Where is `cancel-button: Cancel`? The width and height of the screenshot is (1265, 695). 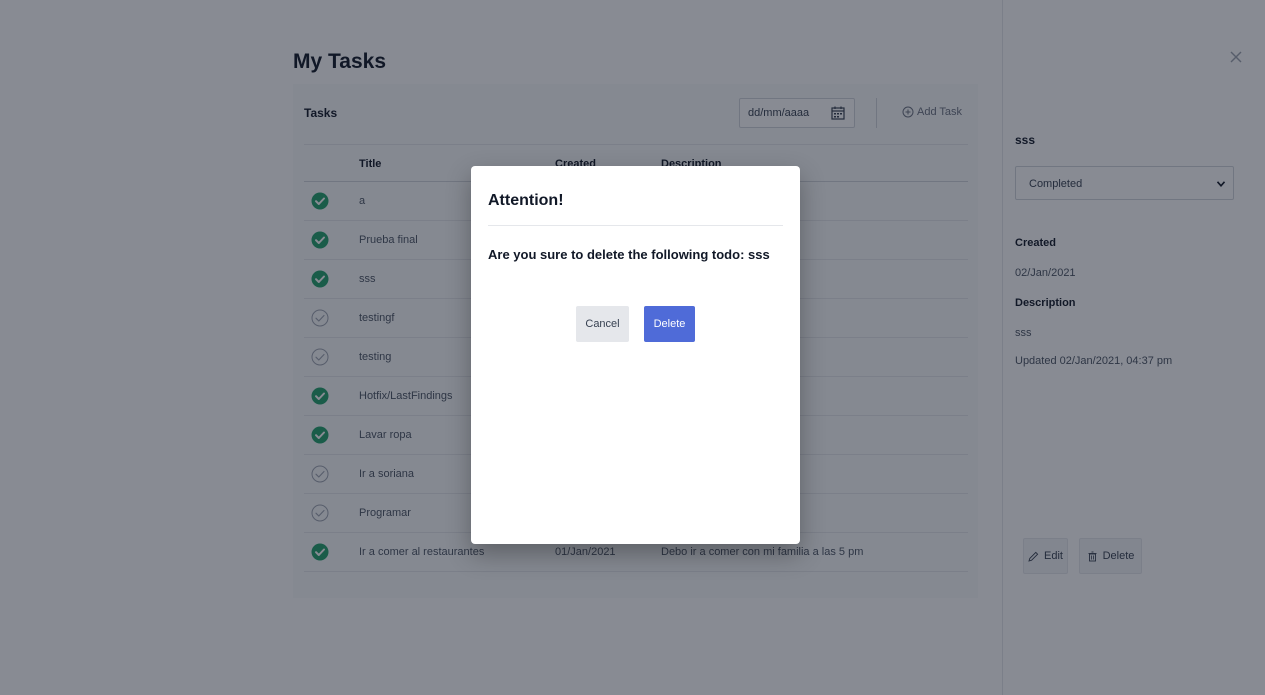
cancel-button: Cancel is located at coordinates (602, 324).